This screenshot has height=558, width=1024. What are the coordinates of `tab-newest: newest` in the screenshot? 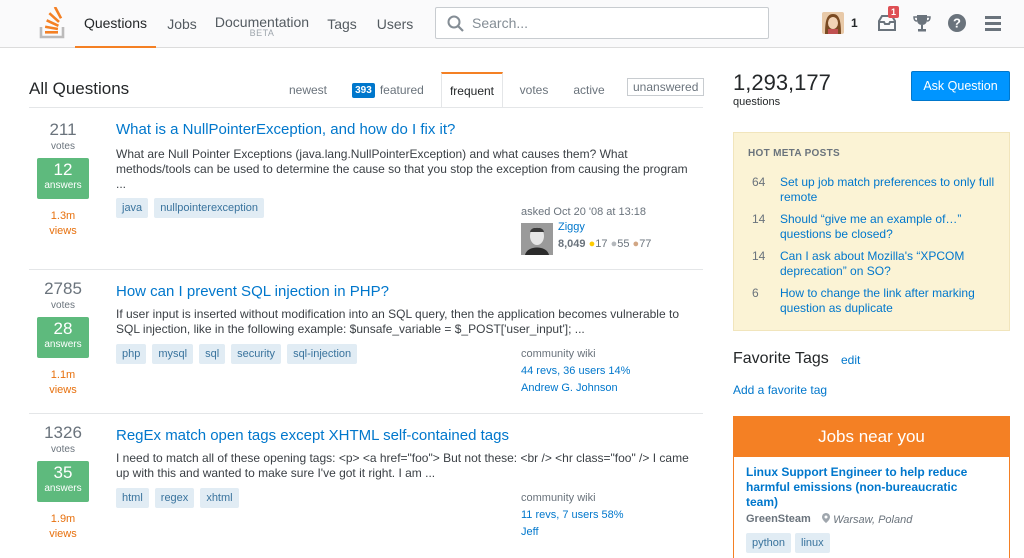 It's located at (308, 90).